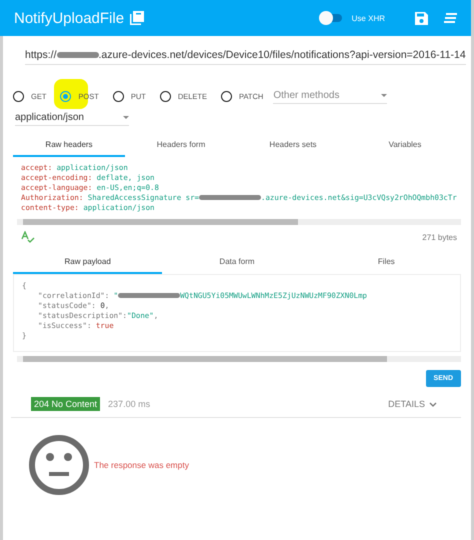 The image size is (474, 540). Describe the element at coordinates (293, 144) in the screenshot. I see `tab: Headers sets` at that location.